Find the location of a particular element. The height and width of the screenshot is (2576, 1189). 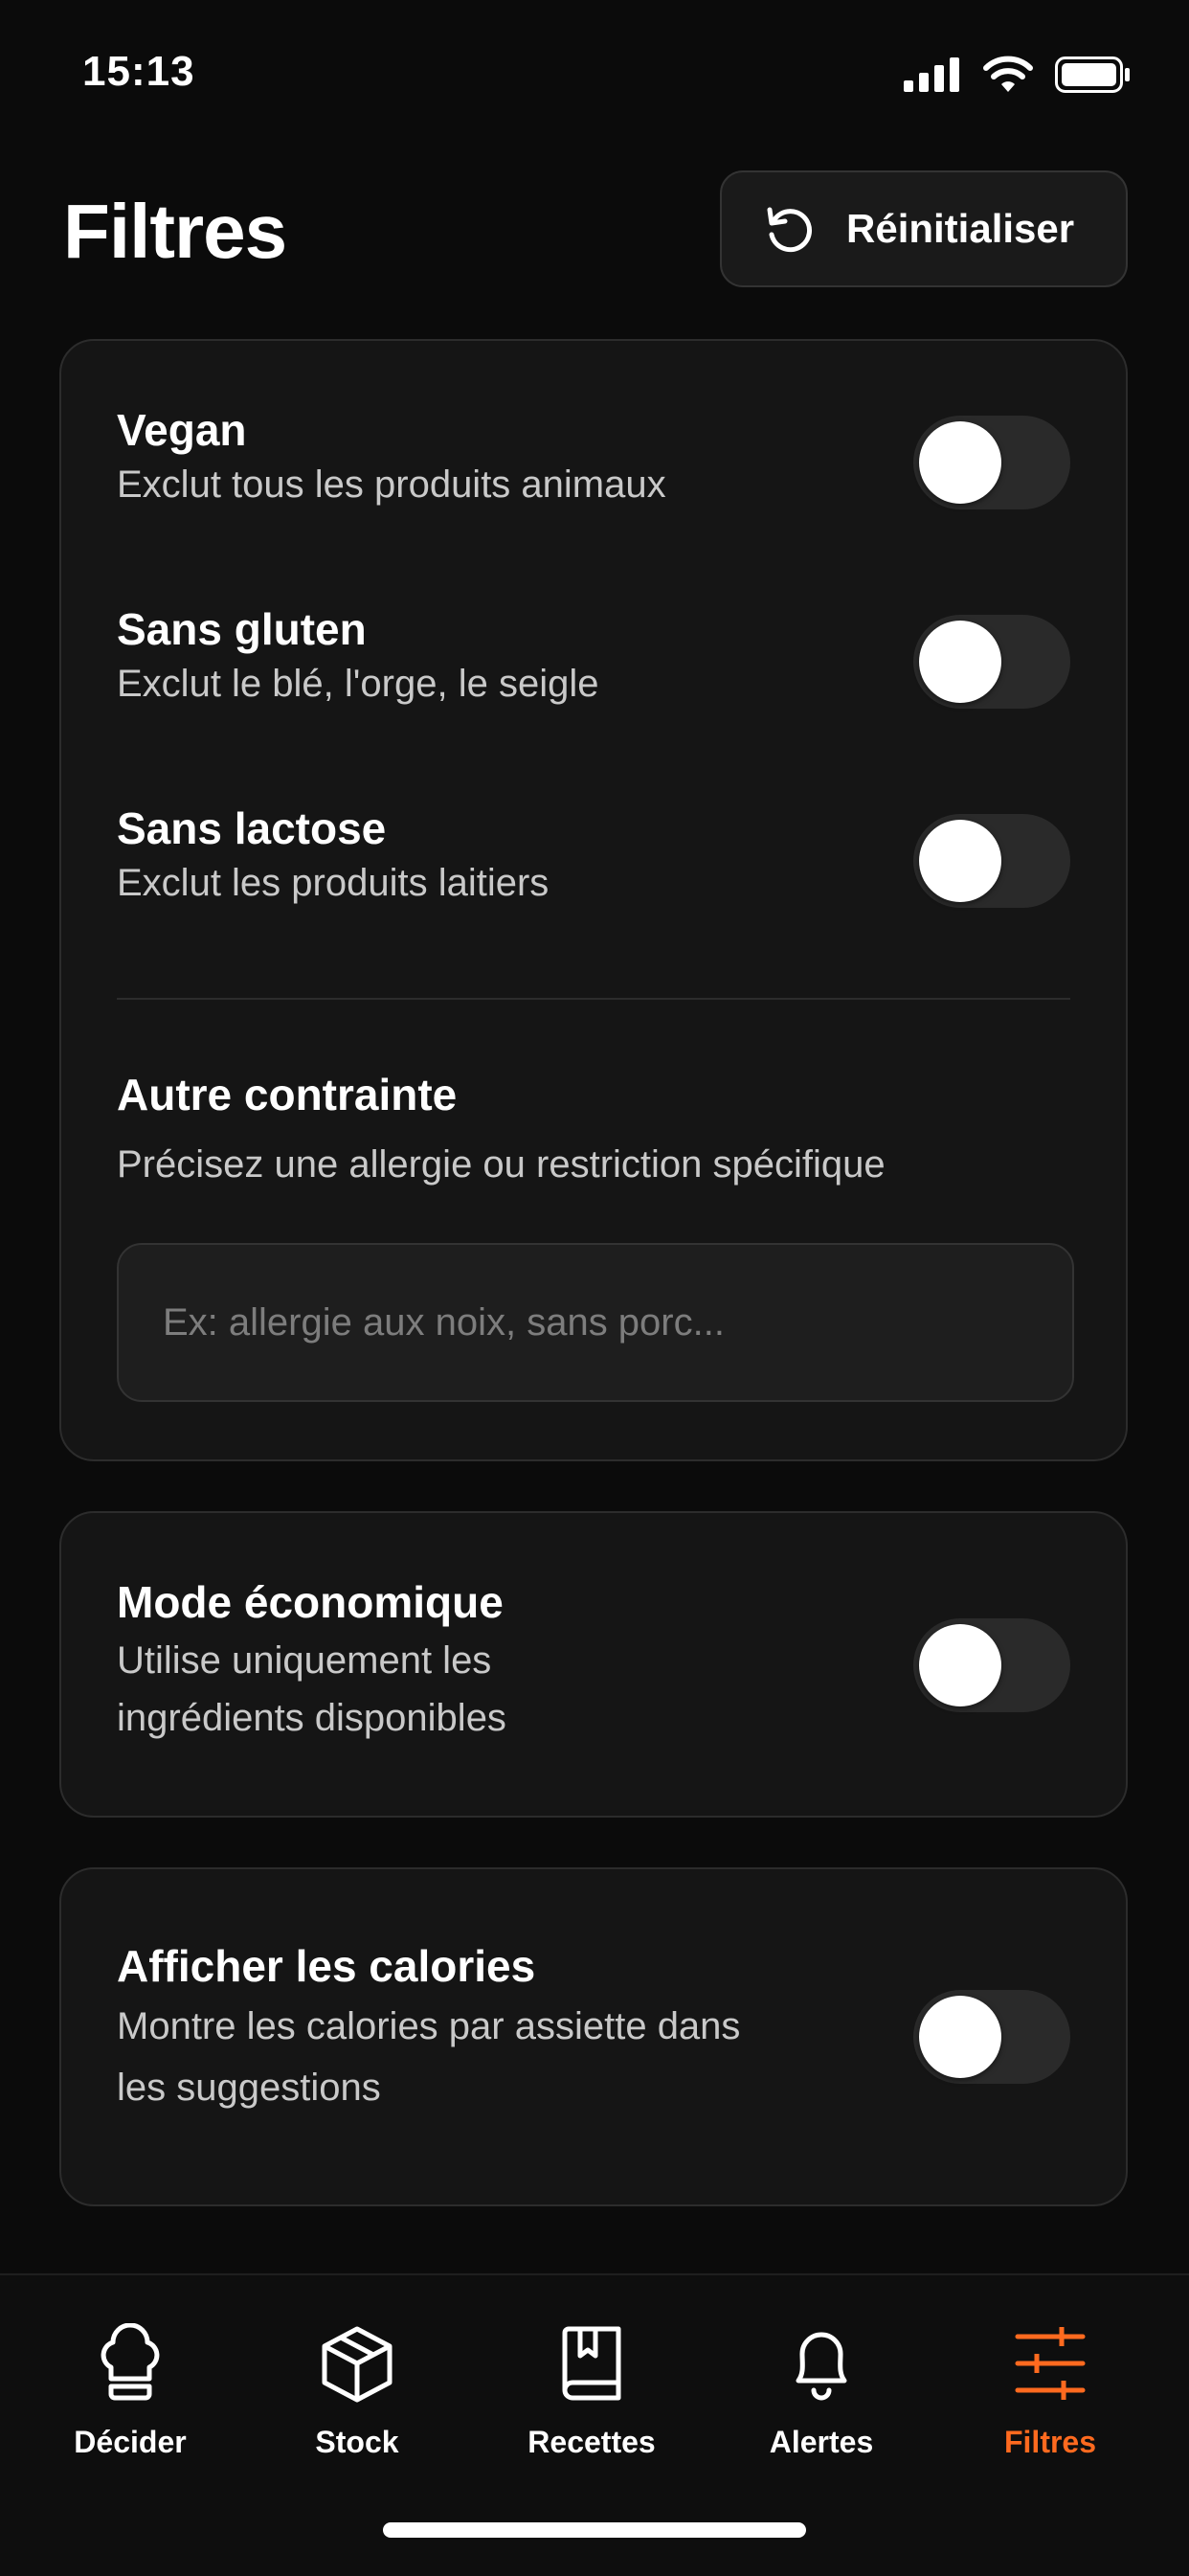

battery-icon is located at coordinates (1092, 74).